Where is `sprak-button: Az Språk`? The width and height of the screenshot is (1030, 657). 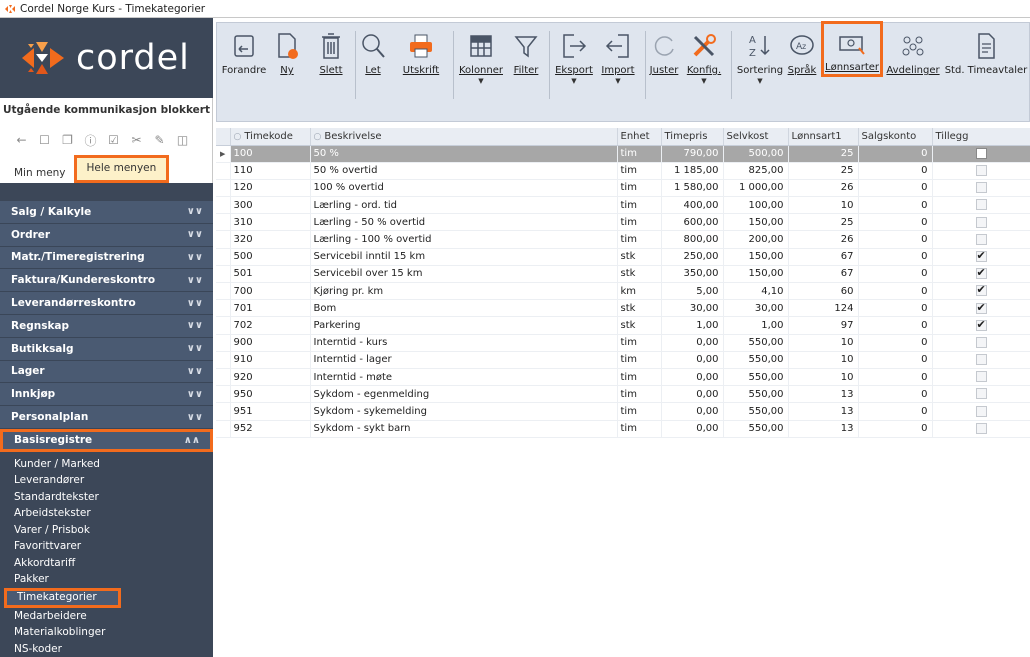 sprak-button: Az Språk is located at coordinates (802, 73).